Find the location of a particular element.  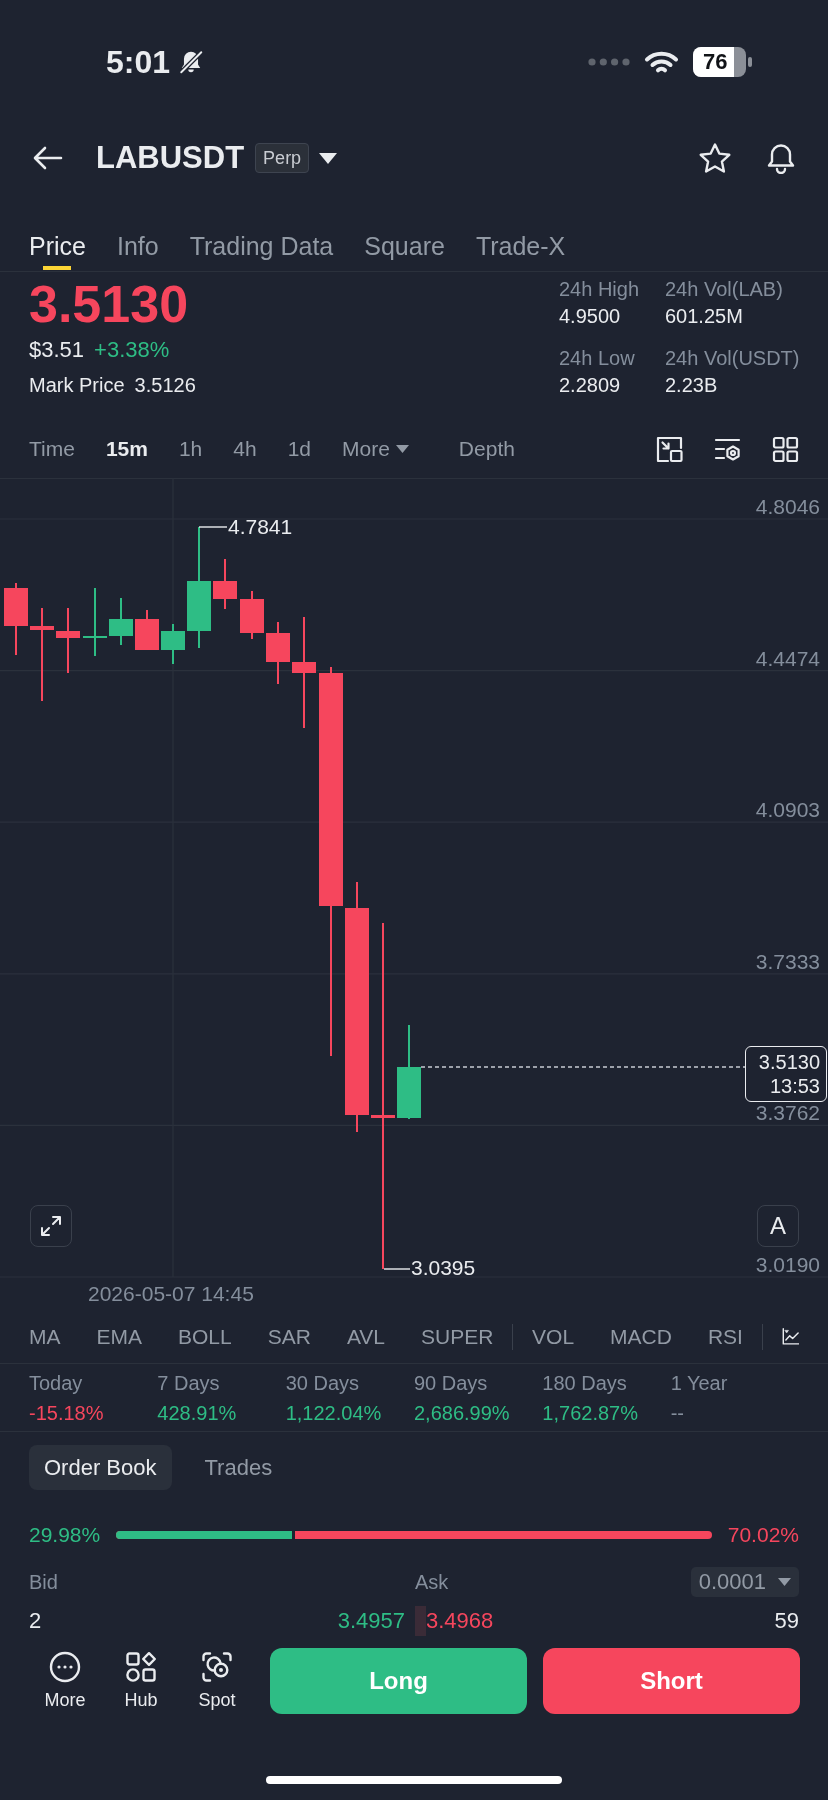

scale-mode-button: A is located at coordinates (778, 1226).